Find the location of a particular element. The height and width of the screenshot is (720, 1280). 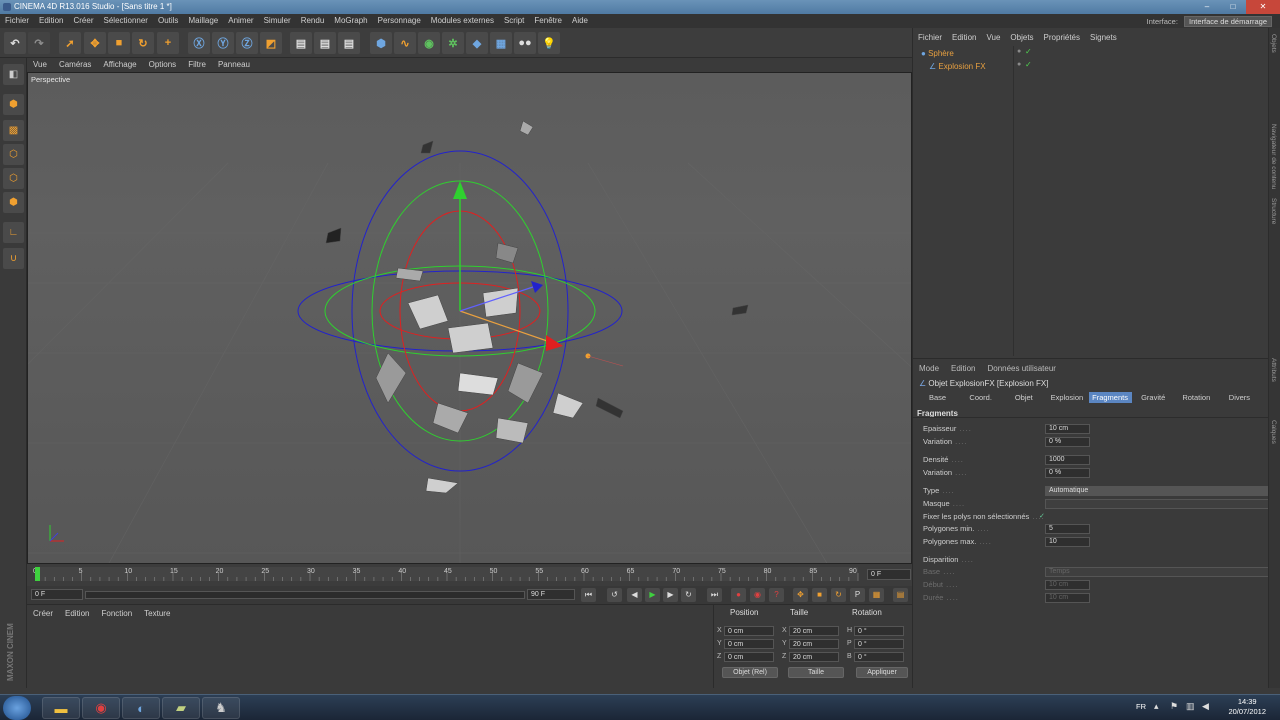

param-field: 10 is located at coordinates (1067, 542).